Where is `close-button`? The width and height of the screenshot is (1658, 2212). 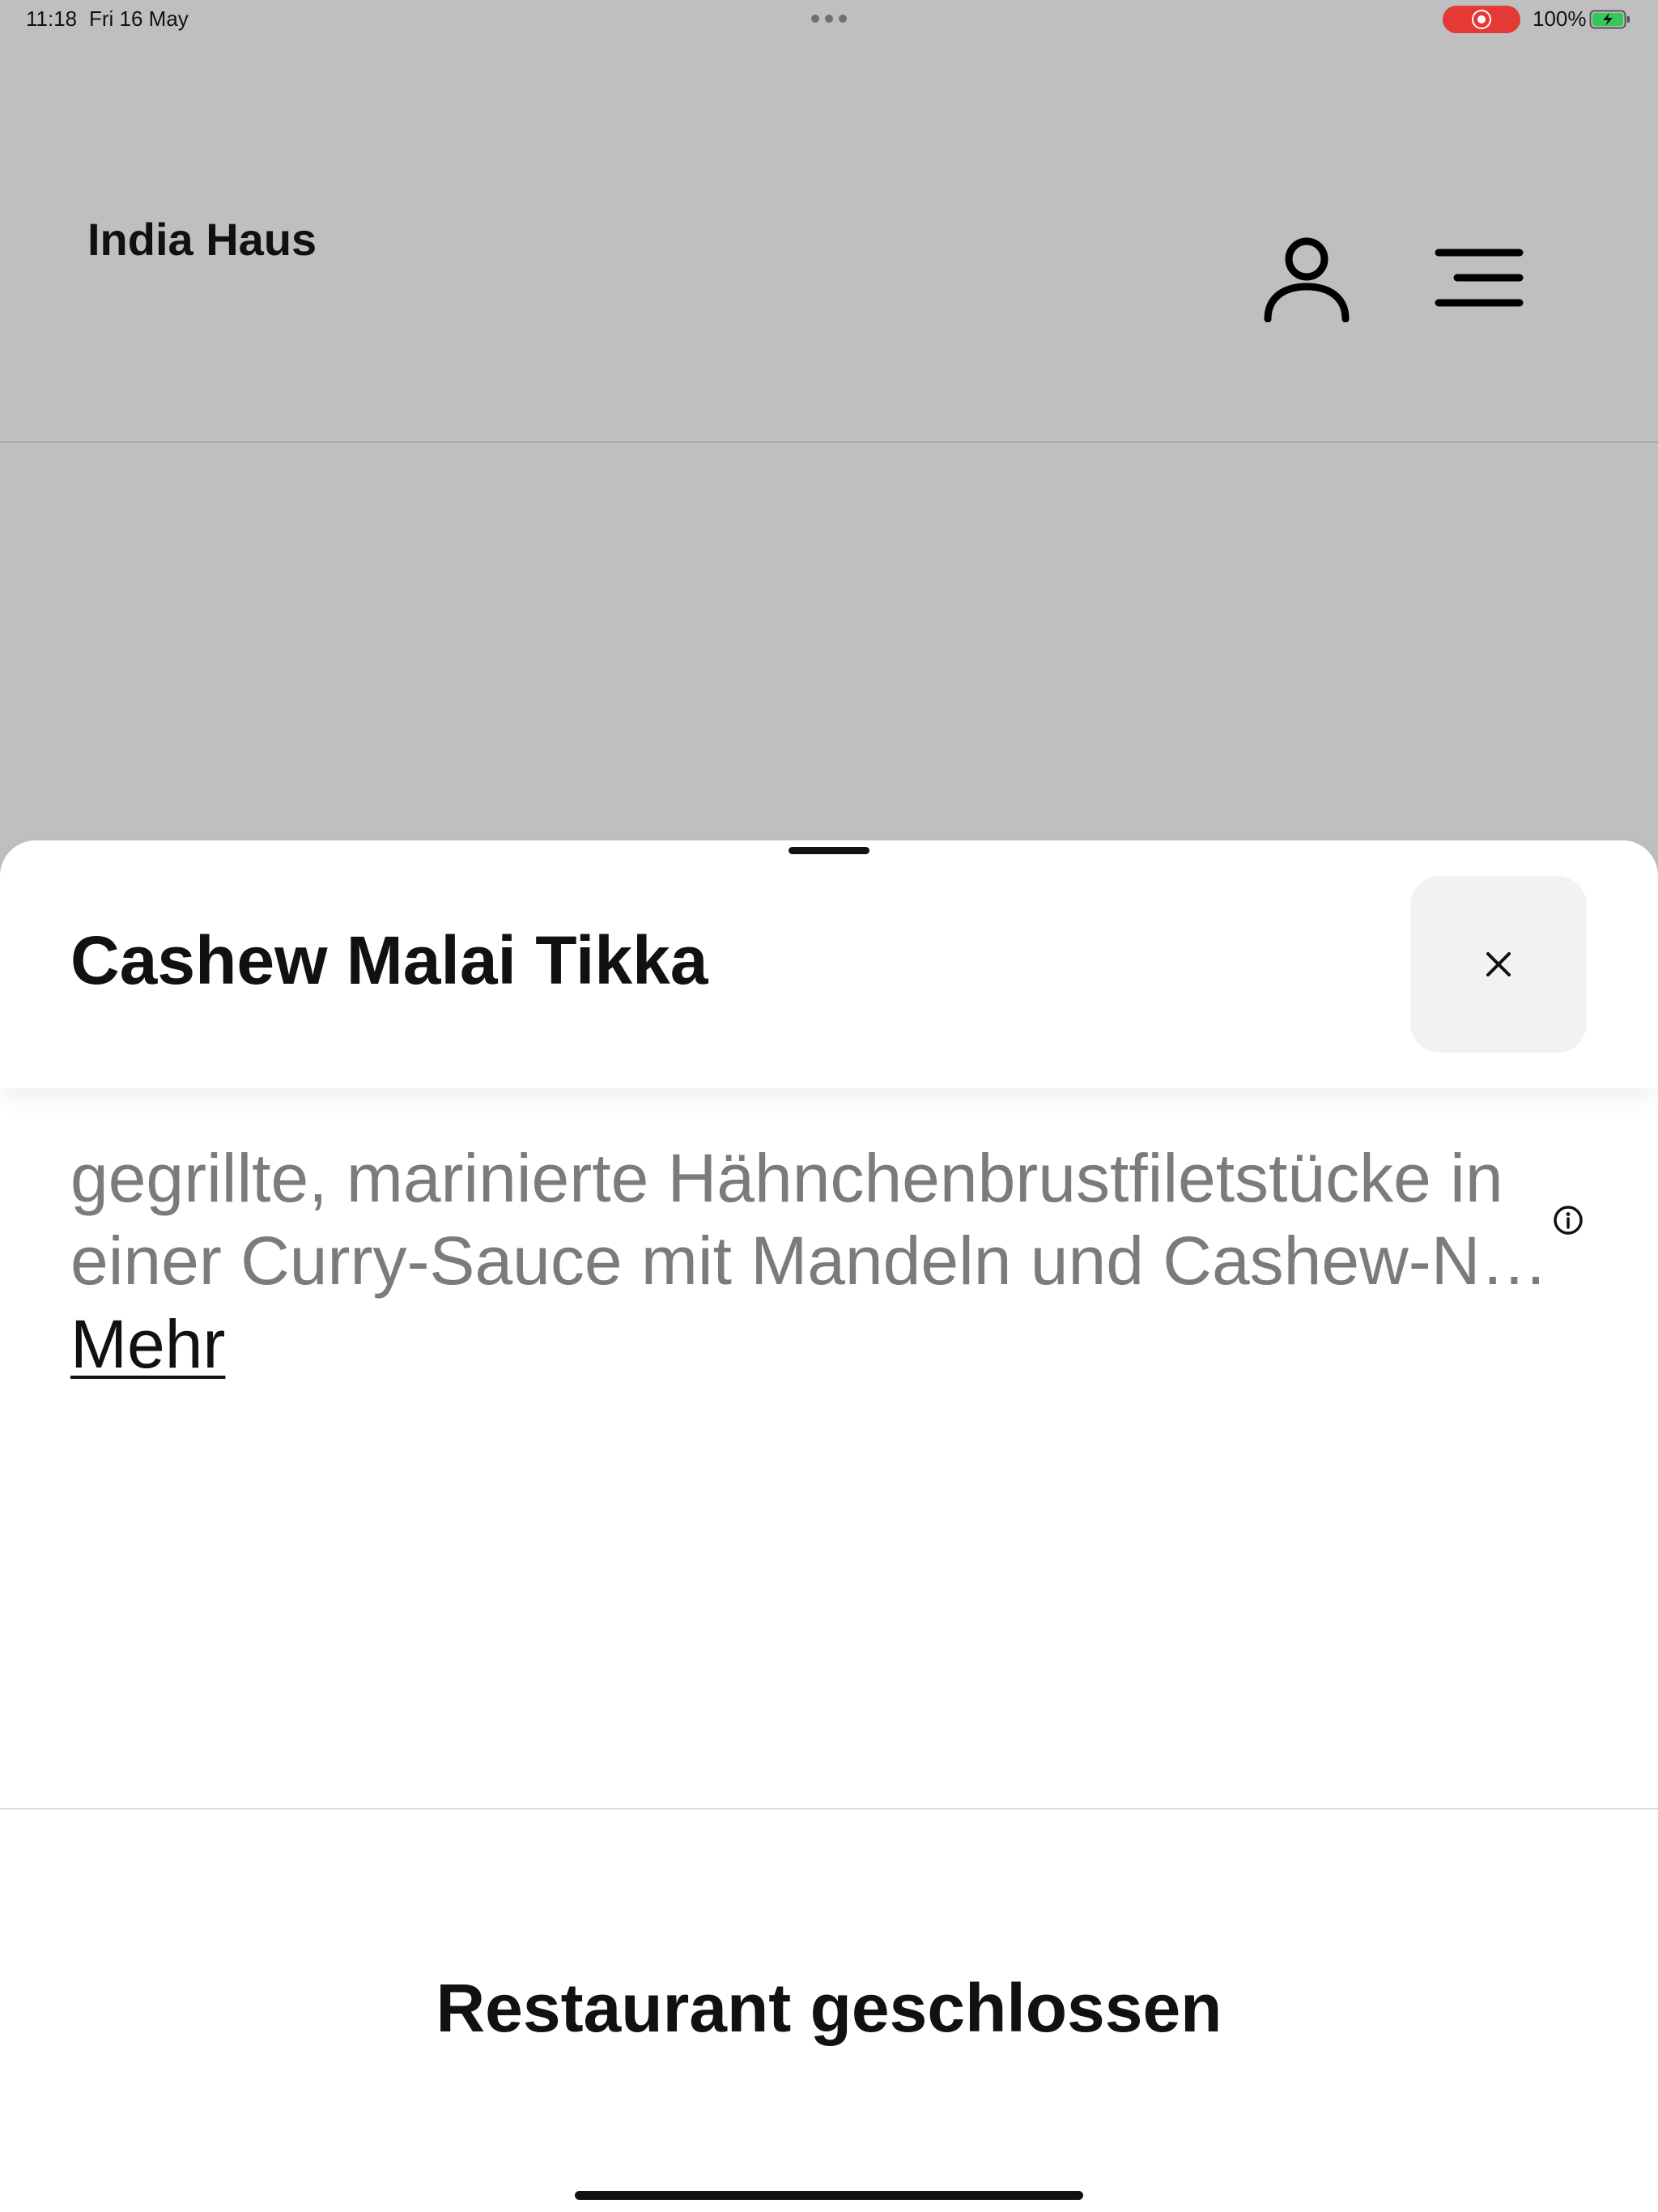
close-button is located at coordinates (1498, 965).